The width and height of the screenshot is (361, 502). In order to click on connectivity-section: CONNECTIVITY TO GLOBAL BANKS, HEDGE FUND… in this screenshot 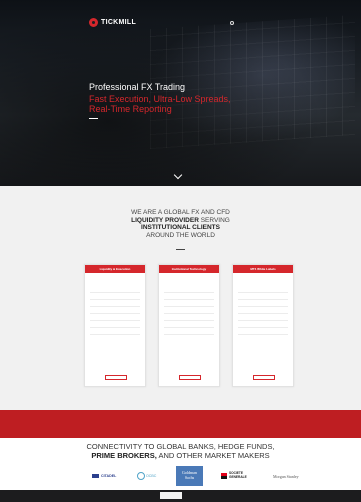, I will do `click(180, 464)`.